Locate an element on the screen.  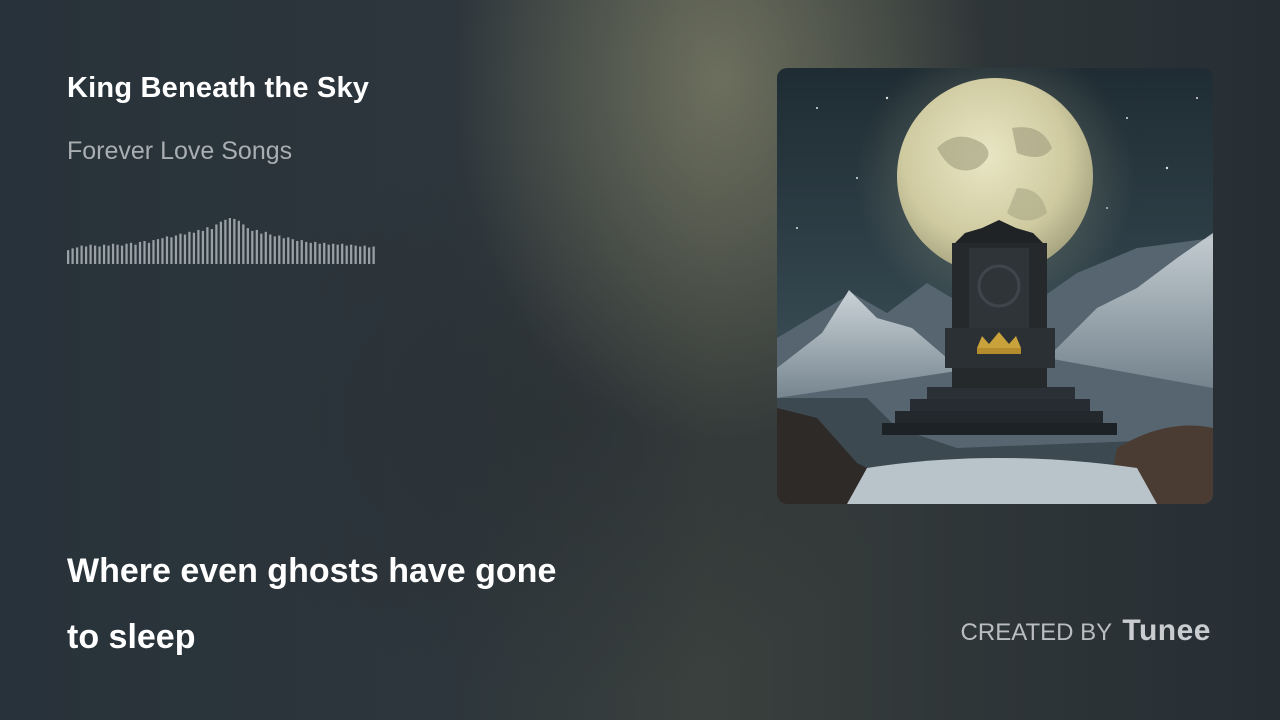
created-by-credit: CREATED BY Tunee is located at coordinates (1086, 631).